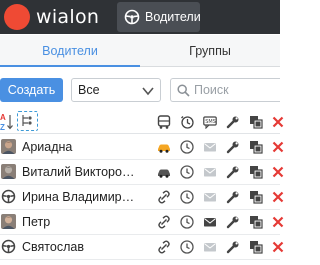 This screenshot has height=265, width=320. What do you see at coordinates (210, 51) in the screenshot?
I see `tab-groups: Группы` at bounding box center [210, 51].